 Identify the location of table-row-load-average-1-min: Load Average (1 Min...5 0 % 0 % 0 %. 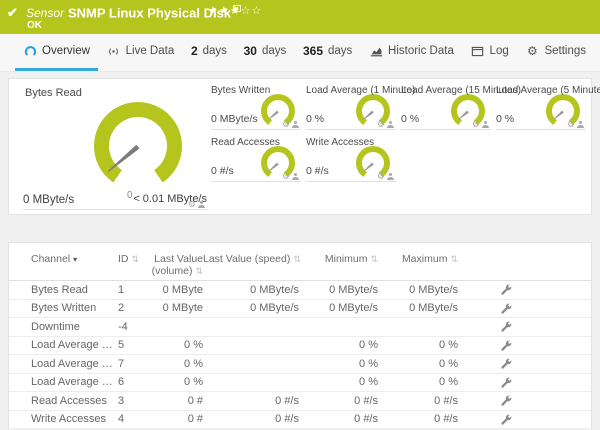
(300, 346).